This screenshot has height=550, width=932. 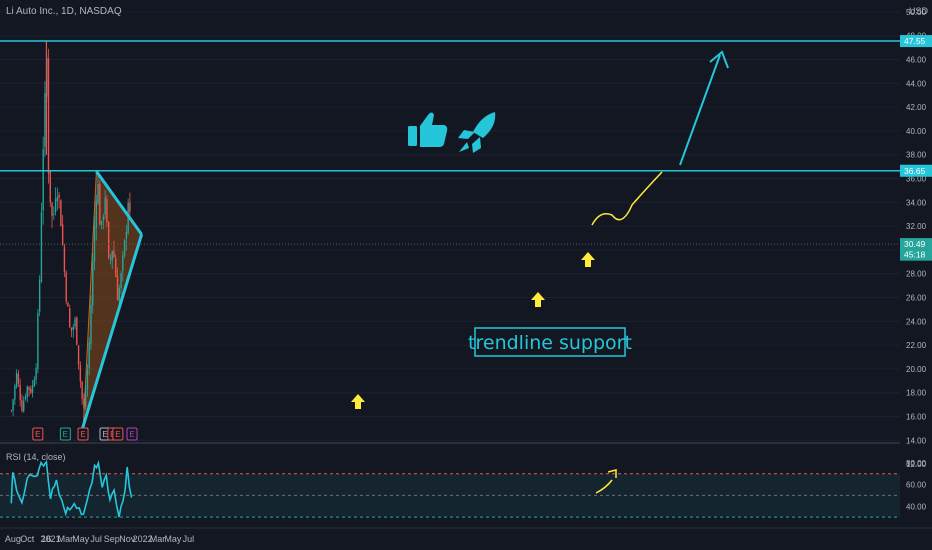 I want to click on price-tick-label: 28.00, so click(x=916, y=274).